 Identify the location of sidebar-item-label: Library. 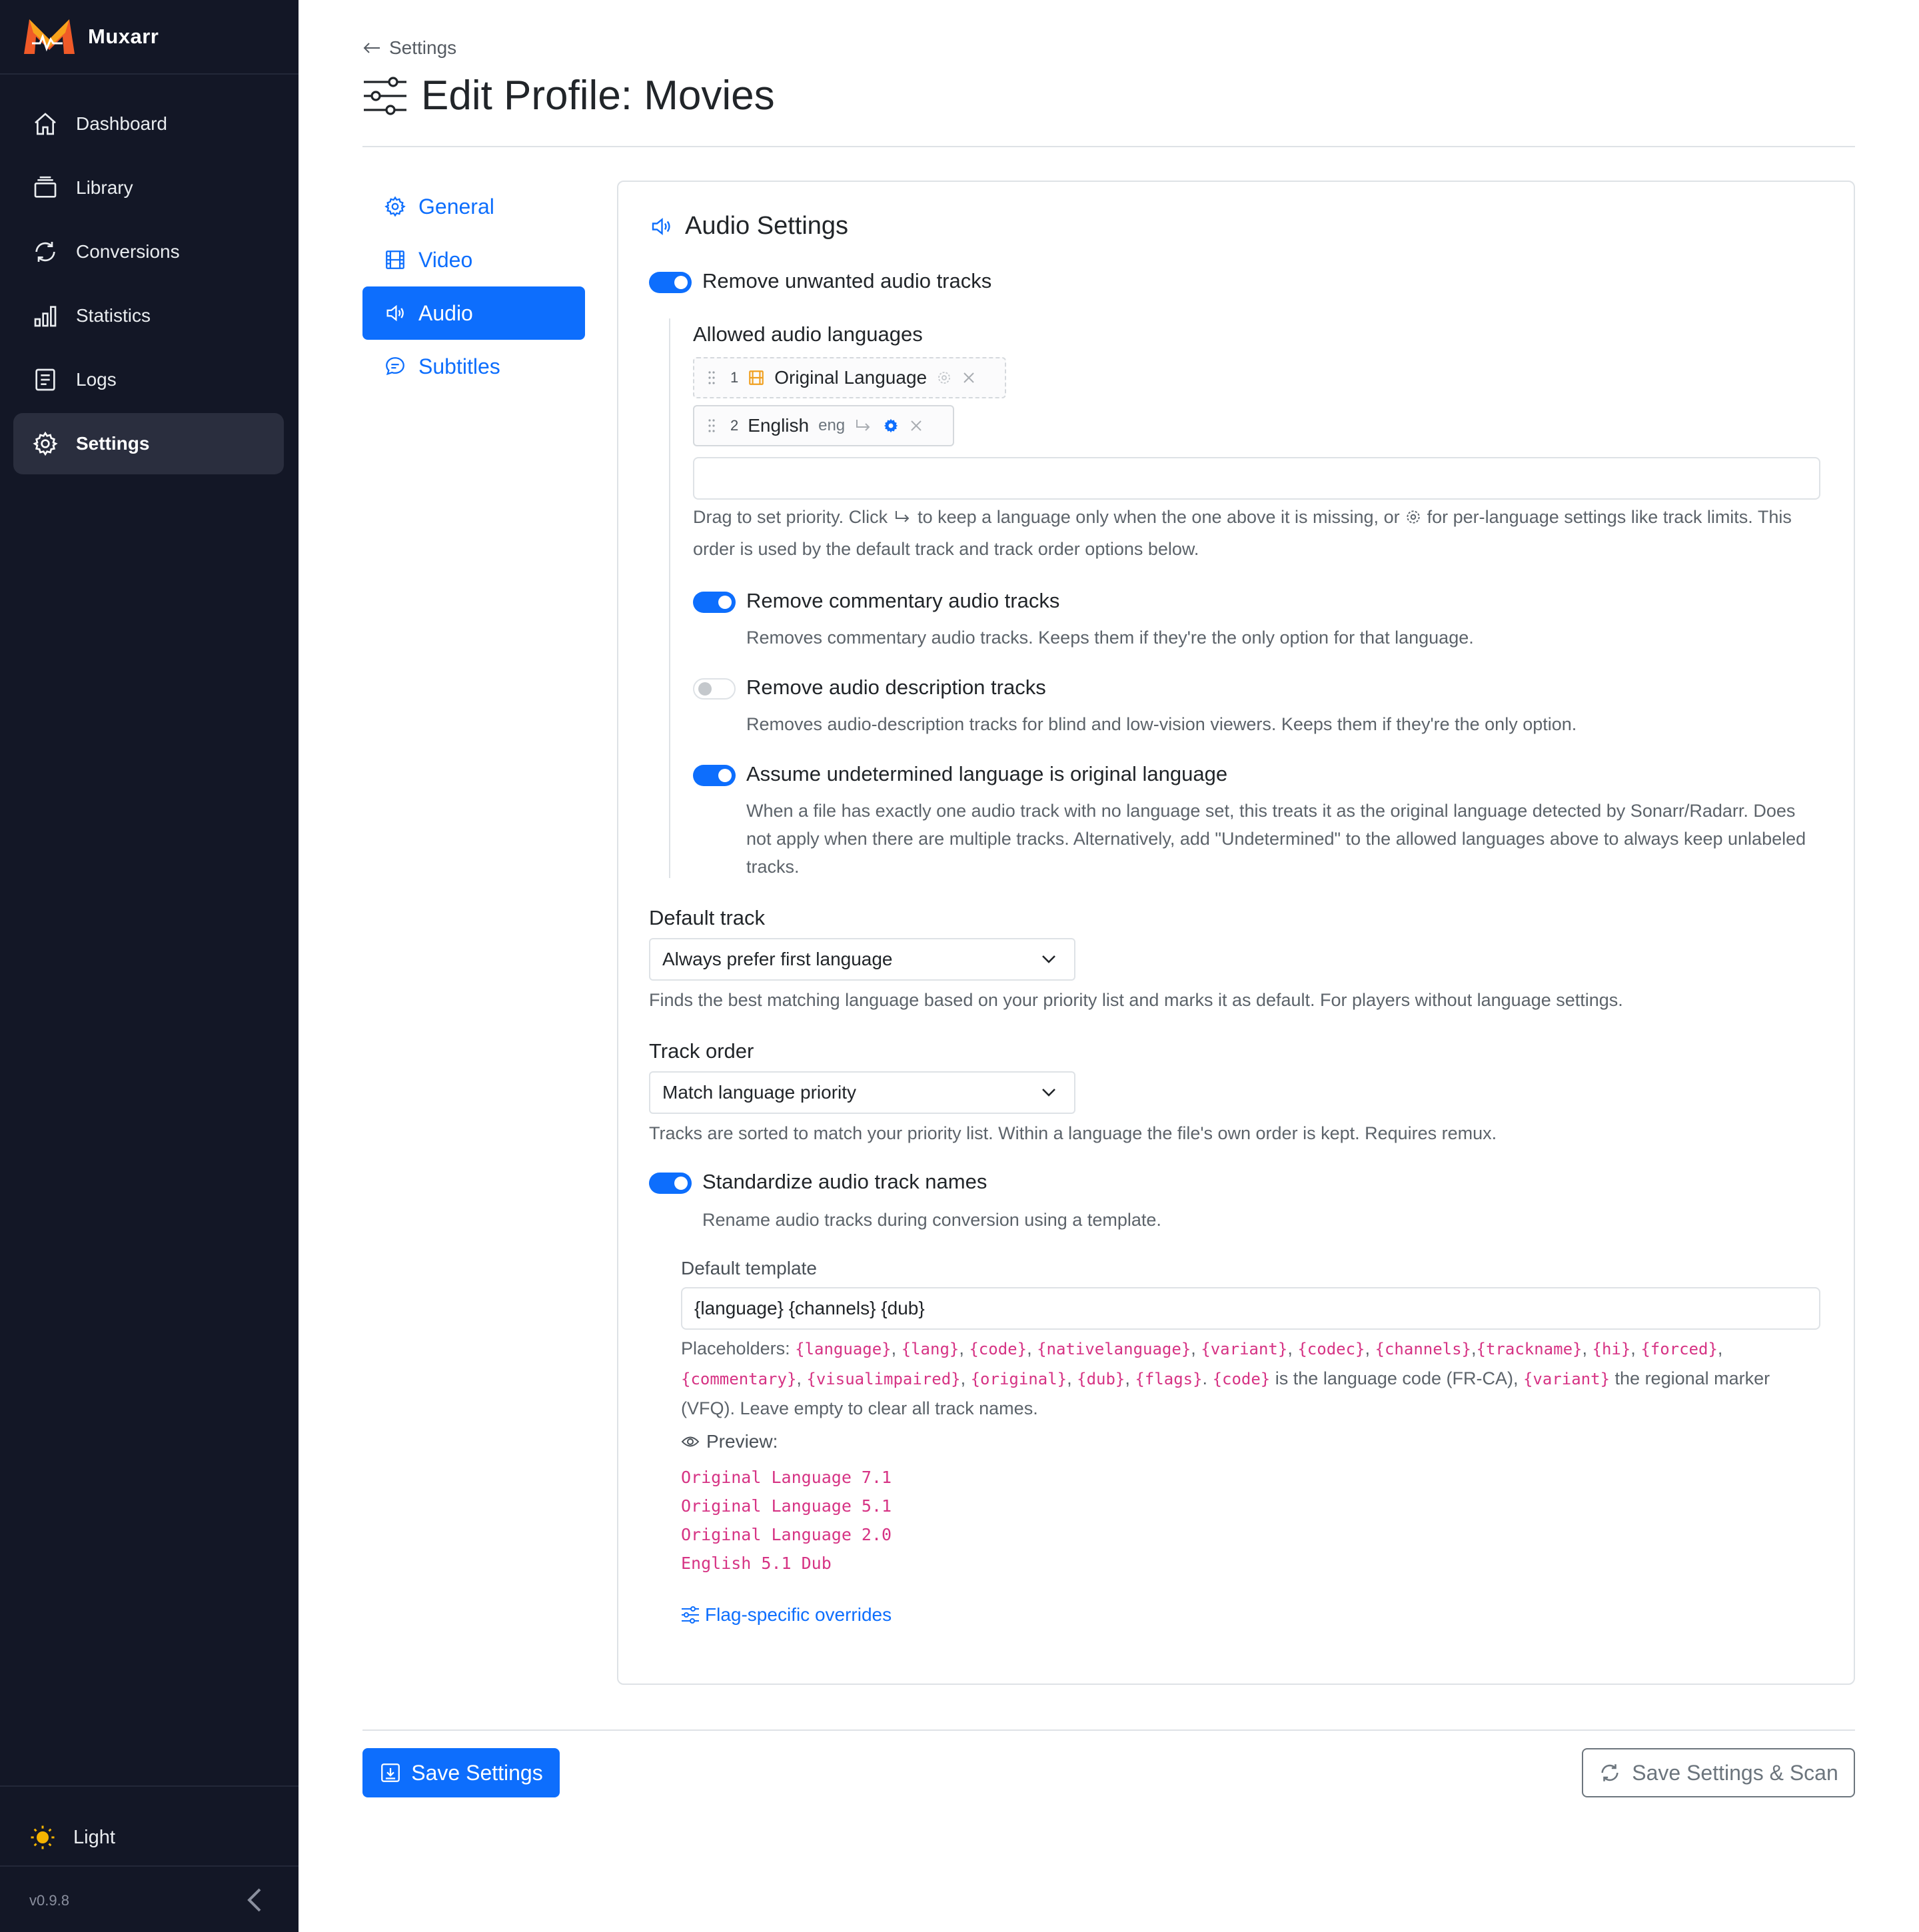
(104, 187).